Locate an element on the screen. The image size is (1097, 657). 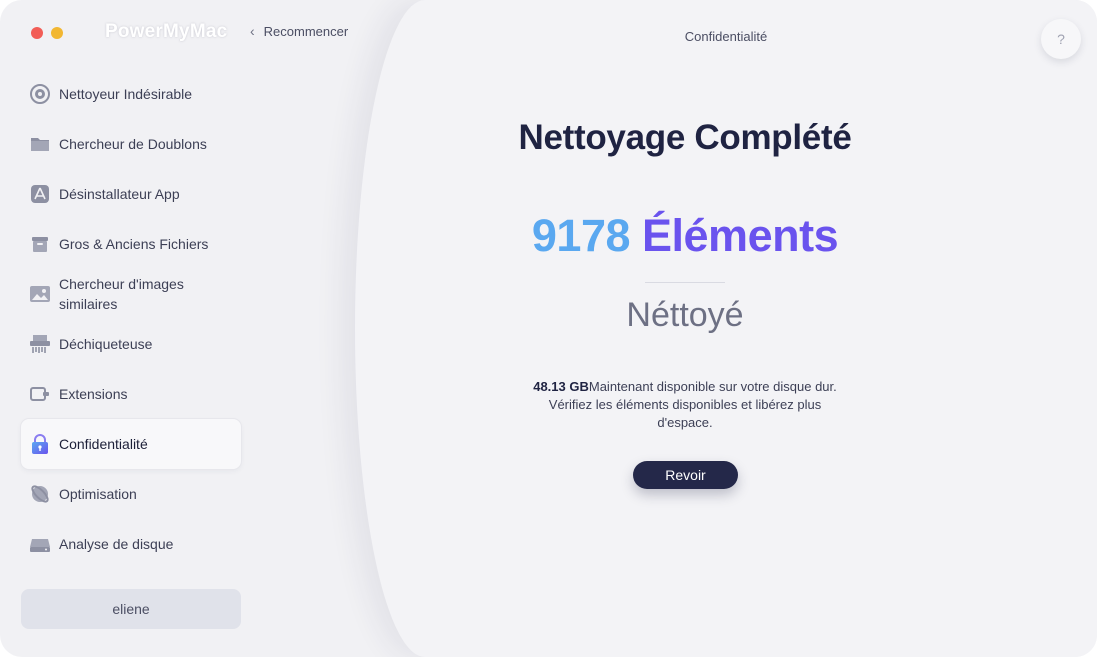
image-icon is located at coordinates (40, 294).